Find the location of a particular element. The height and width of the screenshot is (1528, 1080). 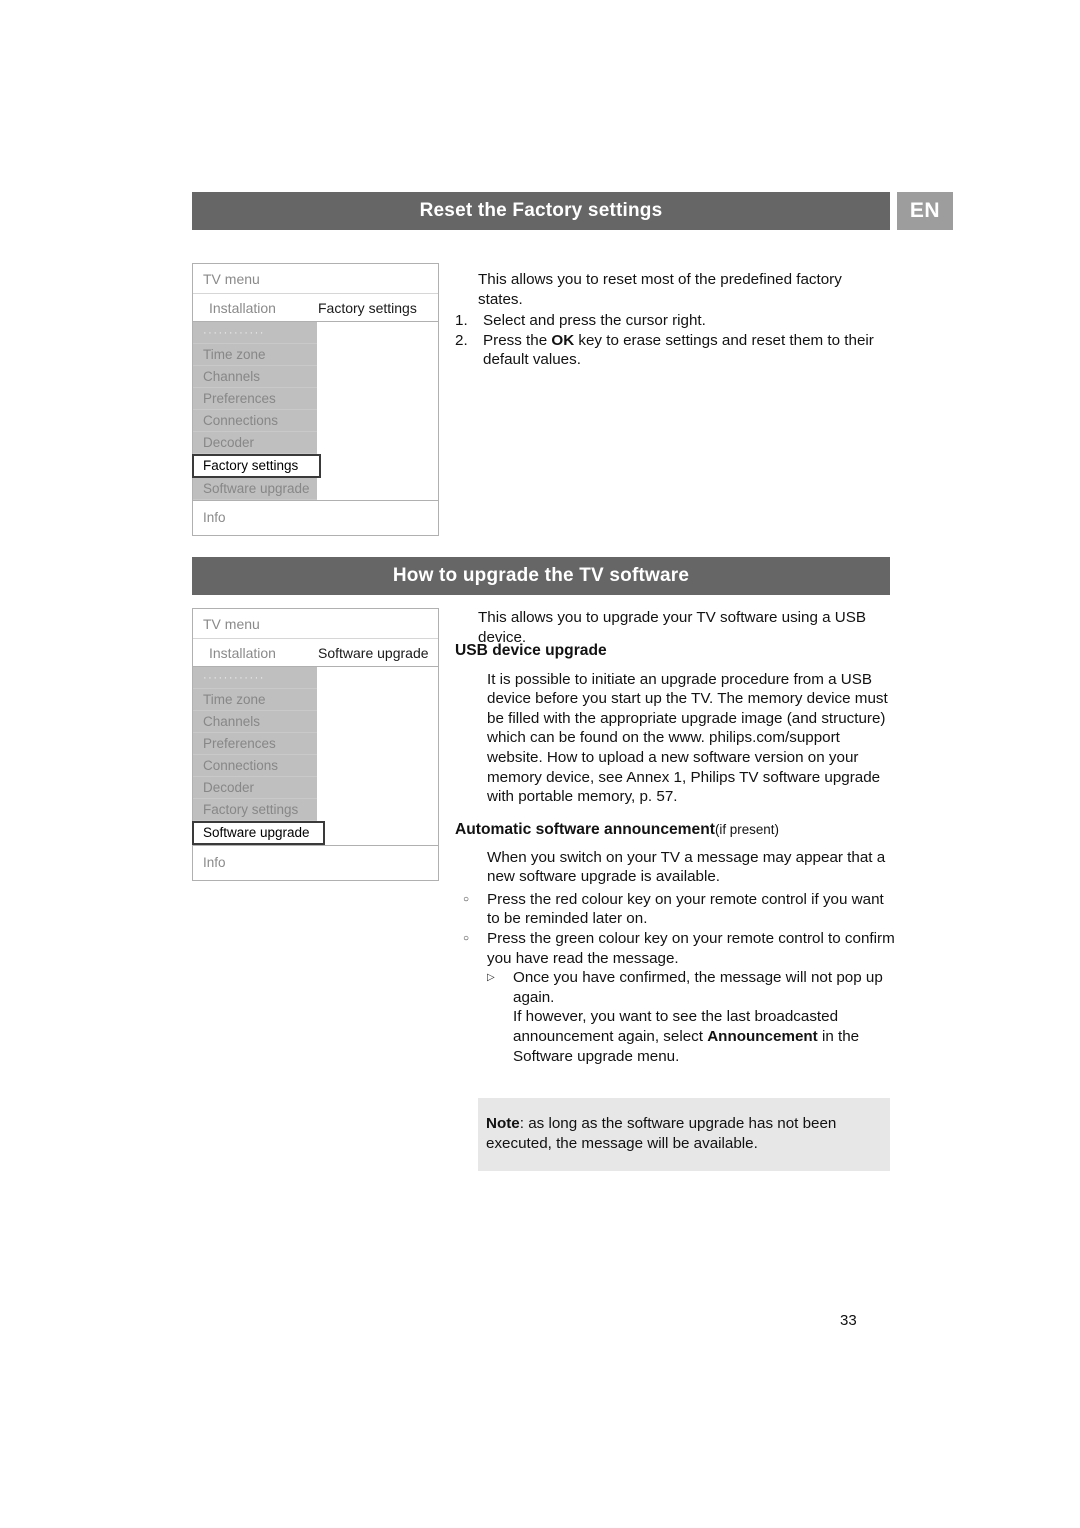

reset-step-1: 1. Select and press the cursor right. is located at coordinates (672, 321).